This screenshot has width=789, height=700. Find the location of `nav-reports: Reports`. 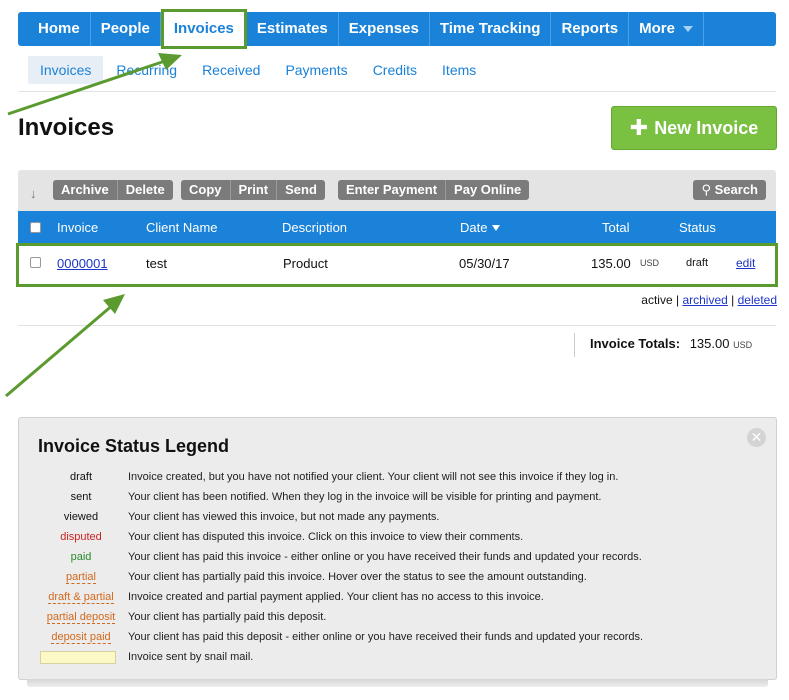

nav-reports: Reports is located at coordinates (590, 29).